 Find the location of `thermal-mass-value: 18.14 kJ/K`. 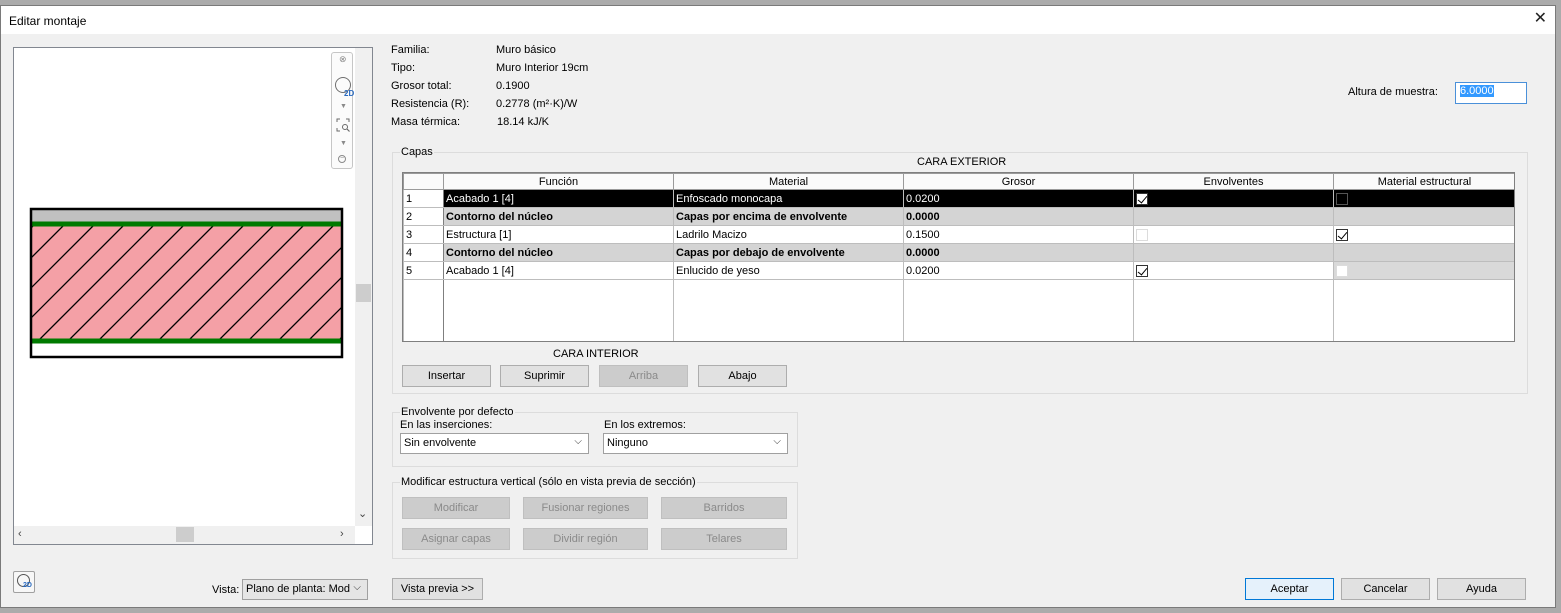

thermal-mass-value: 18.14 kJ/K is located at coordinates (523, 122).